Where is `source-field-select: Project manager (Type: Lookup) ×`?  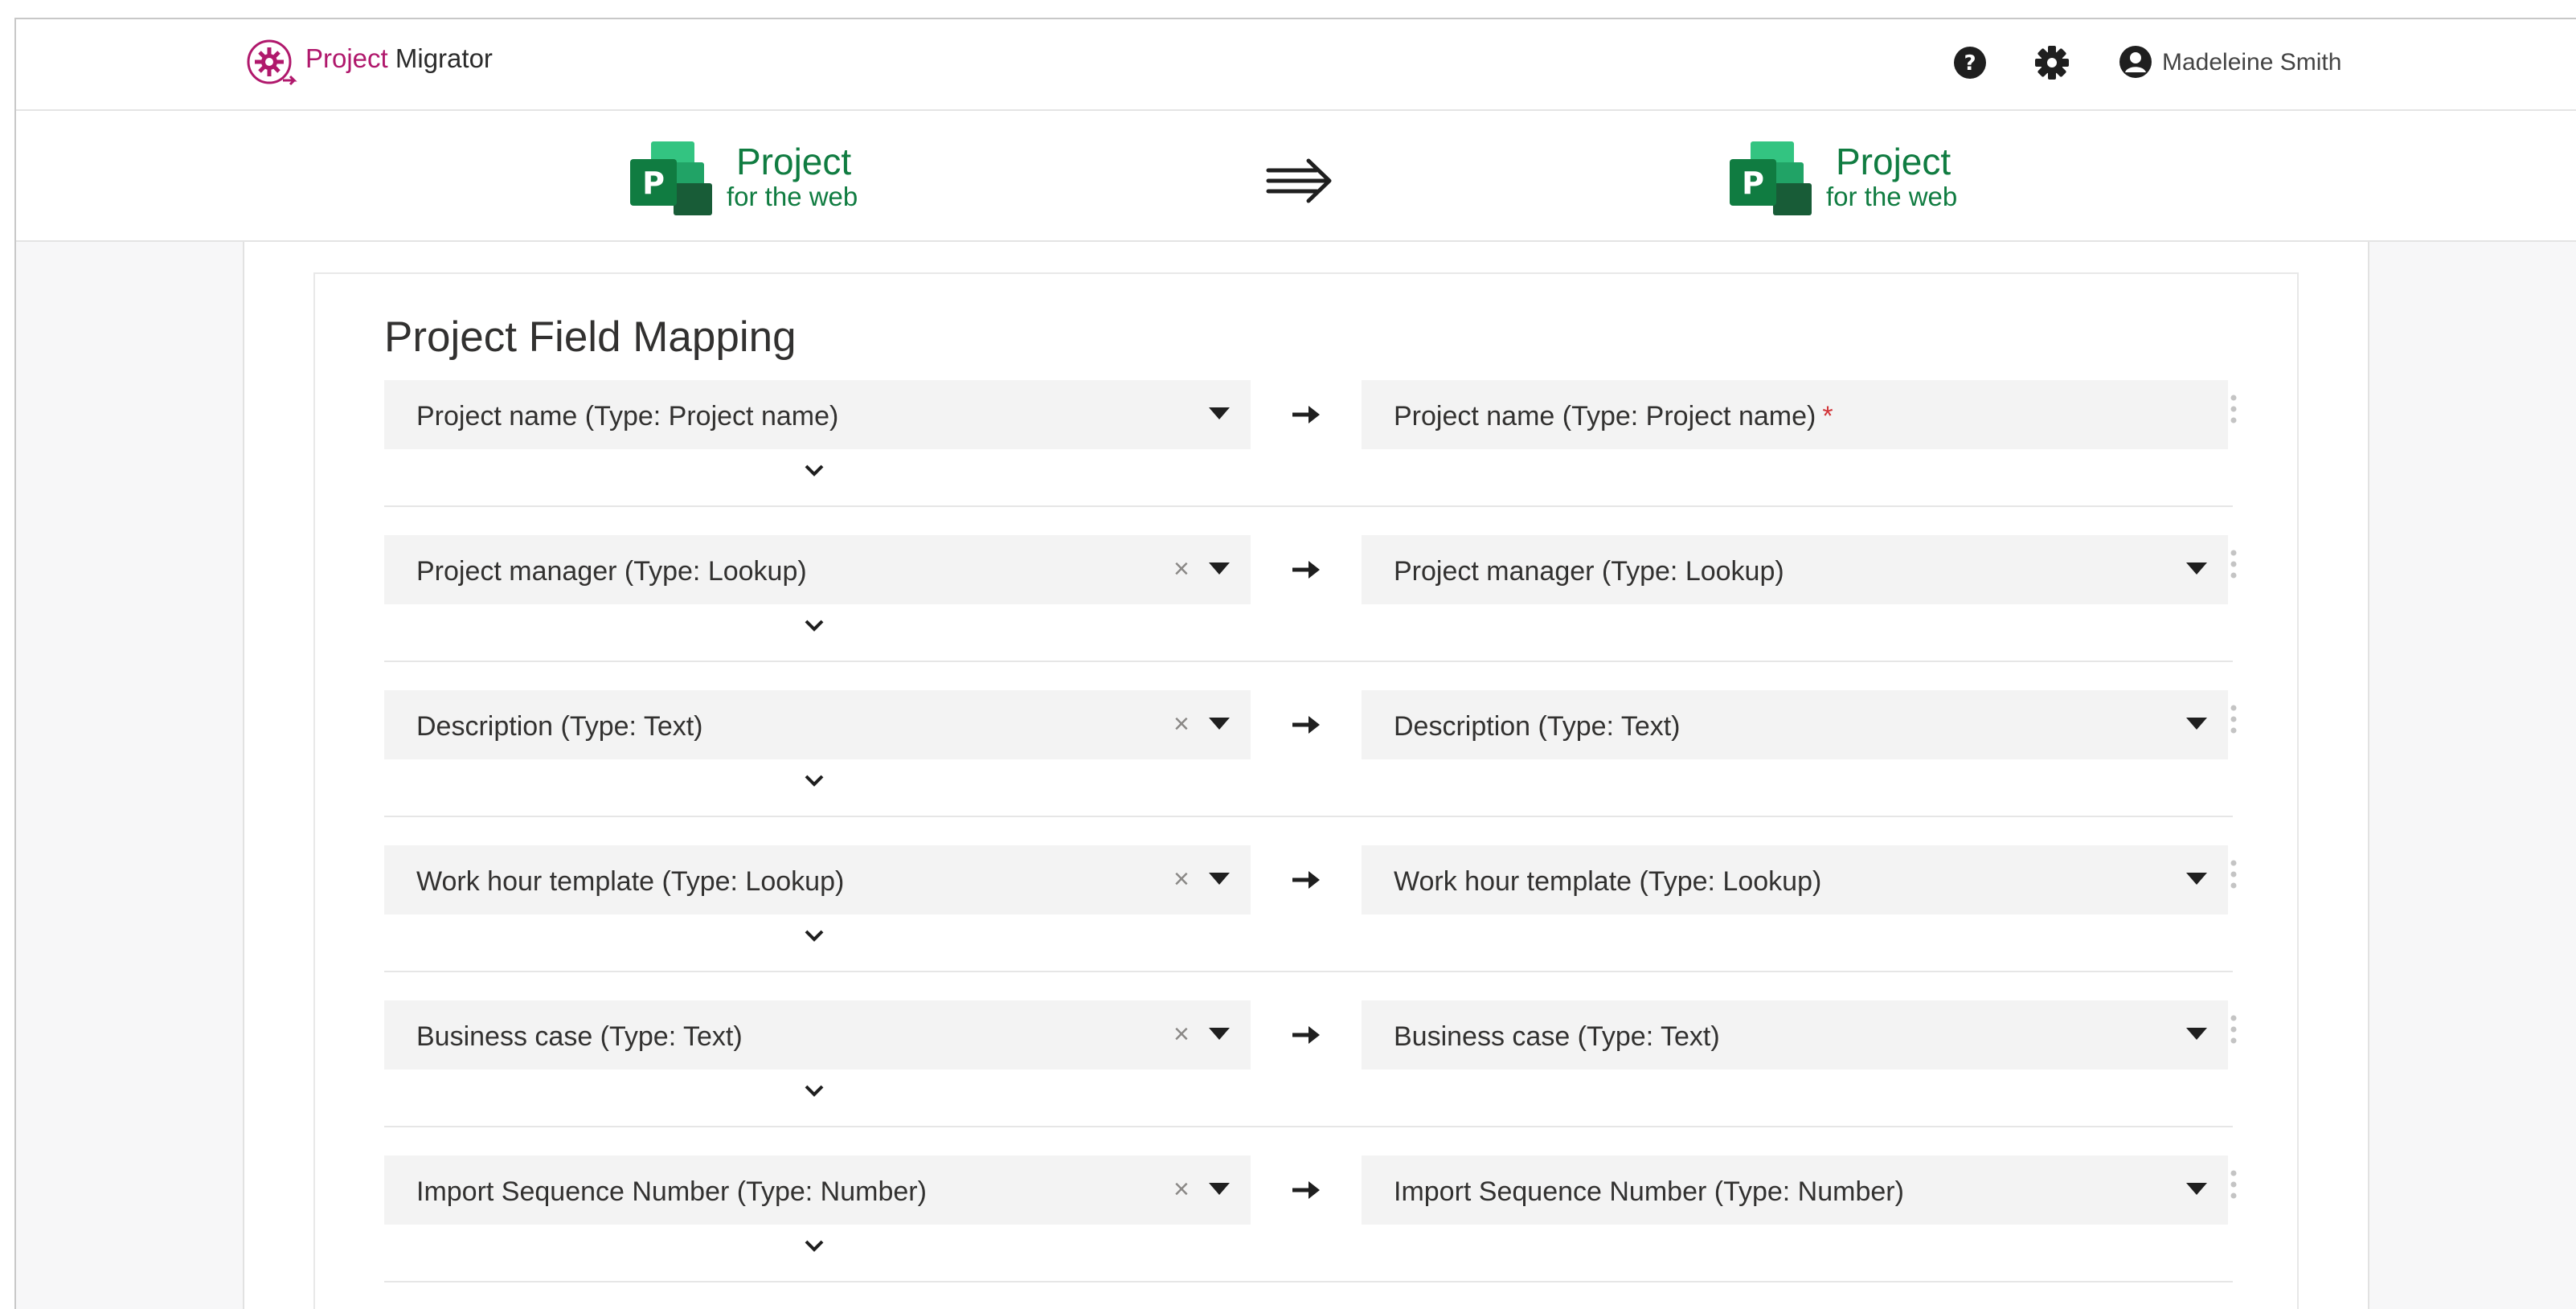
source-field-select: Project manager (Type: Lookup) × is located at coordinates (817, 569).